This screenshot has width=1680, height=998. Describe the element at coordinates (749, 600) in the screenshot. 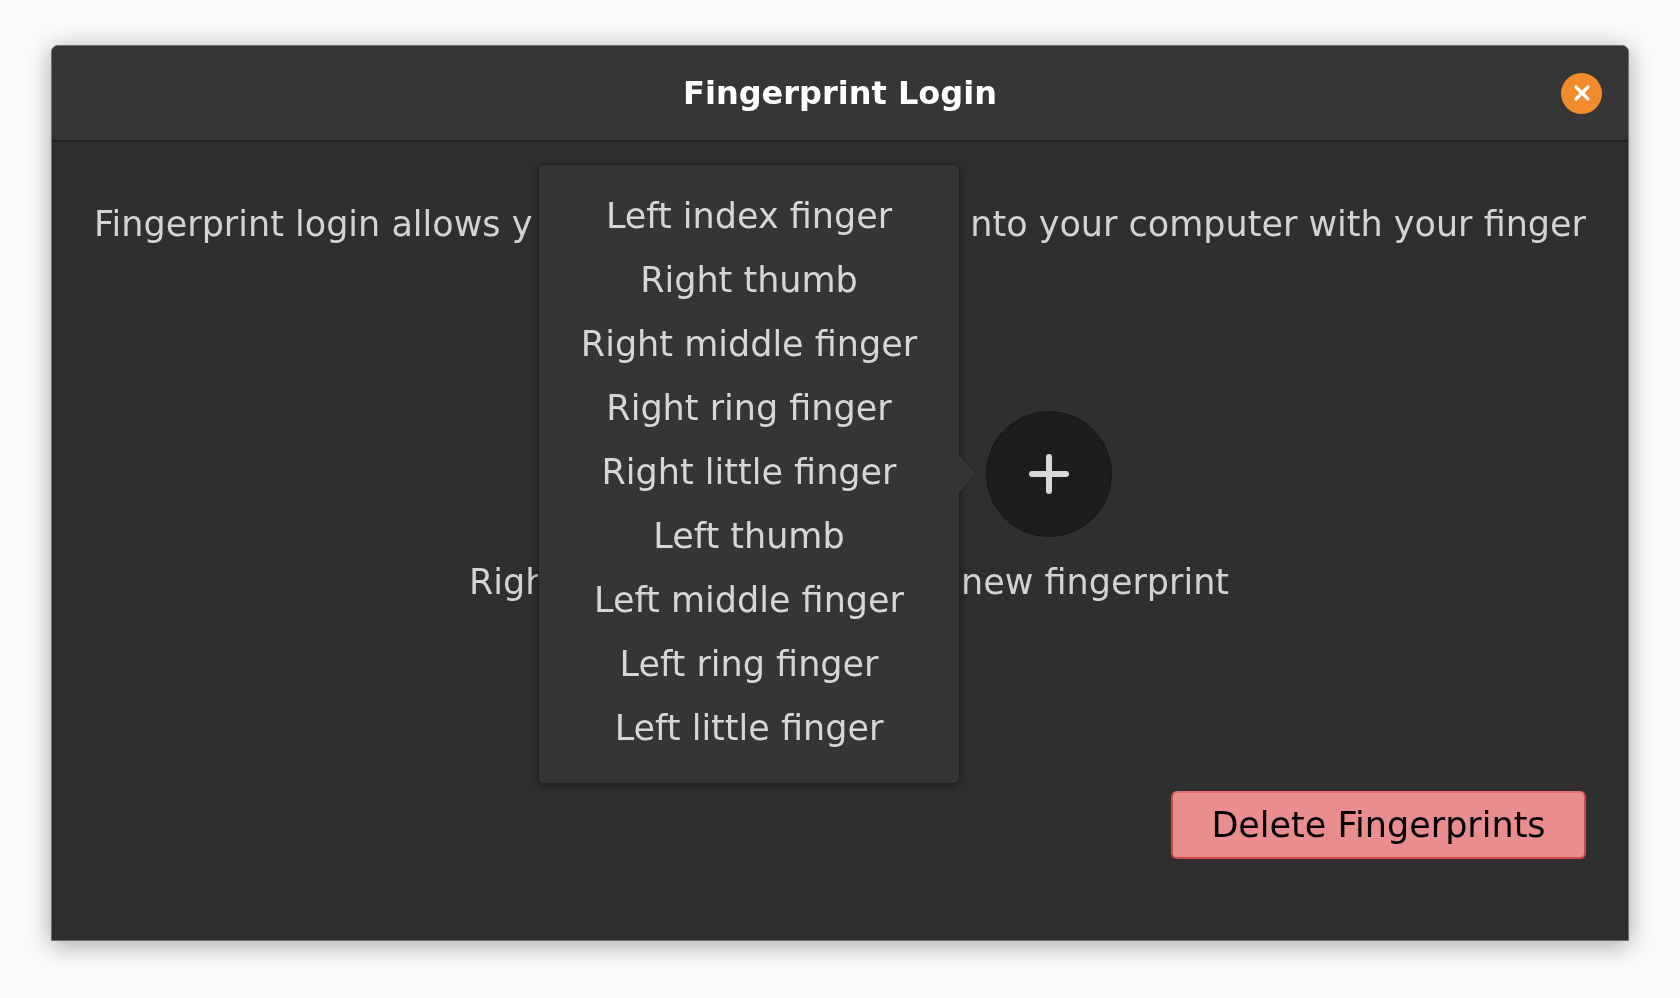

I see `menu-item: Left middle finger` at that location.